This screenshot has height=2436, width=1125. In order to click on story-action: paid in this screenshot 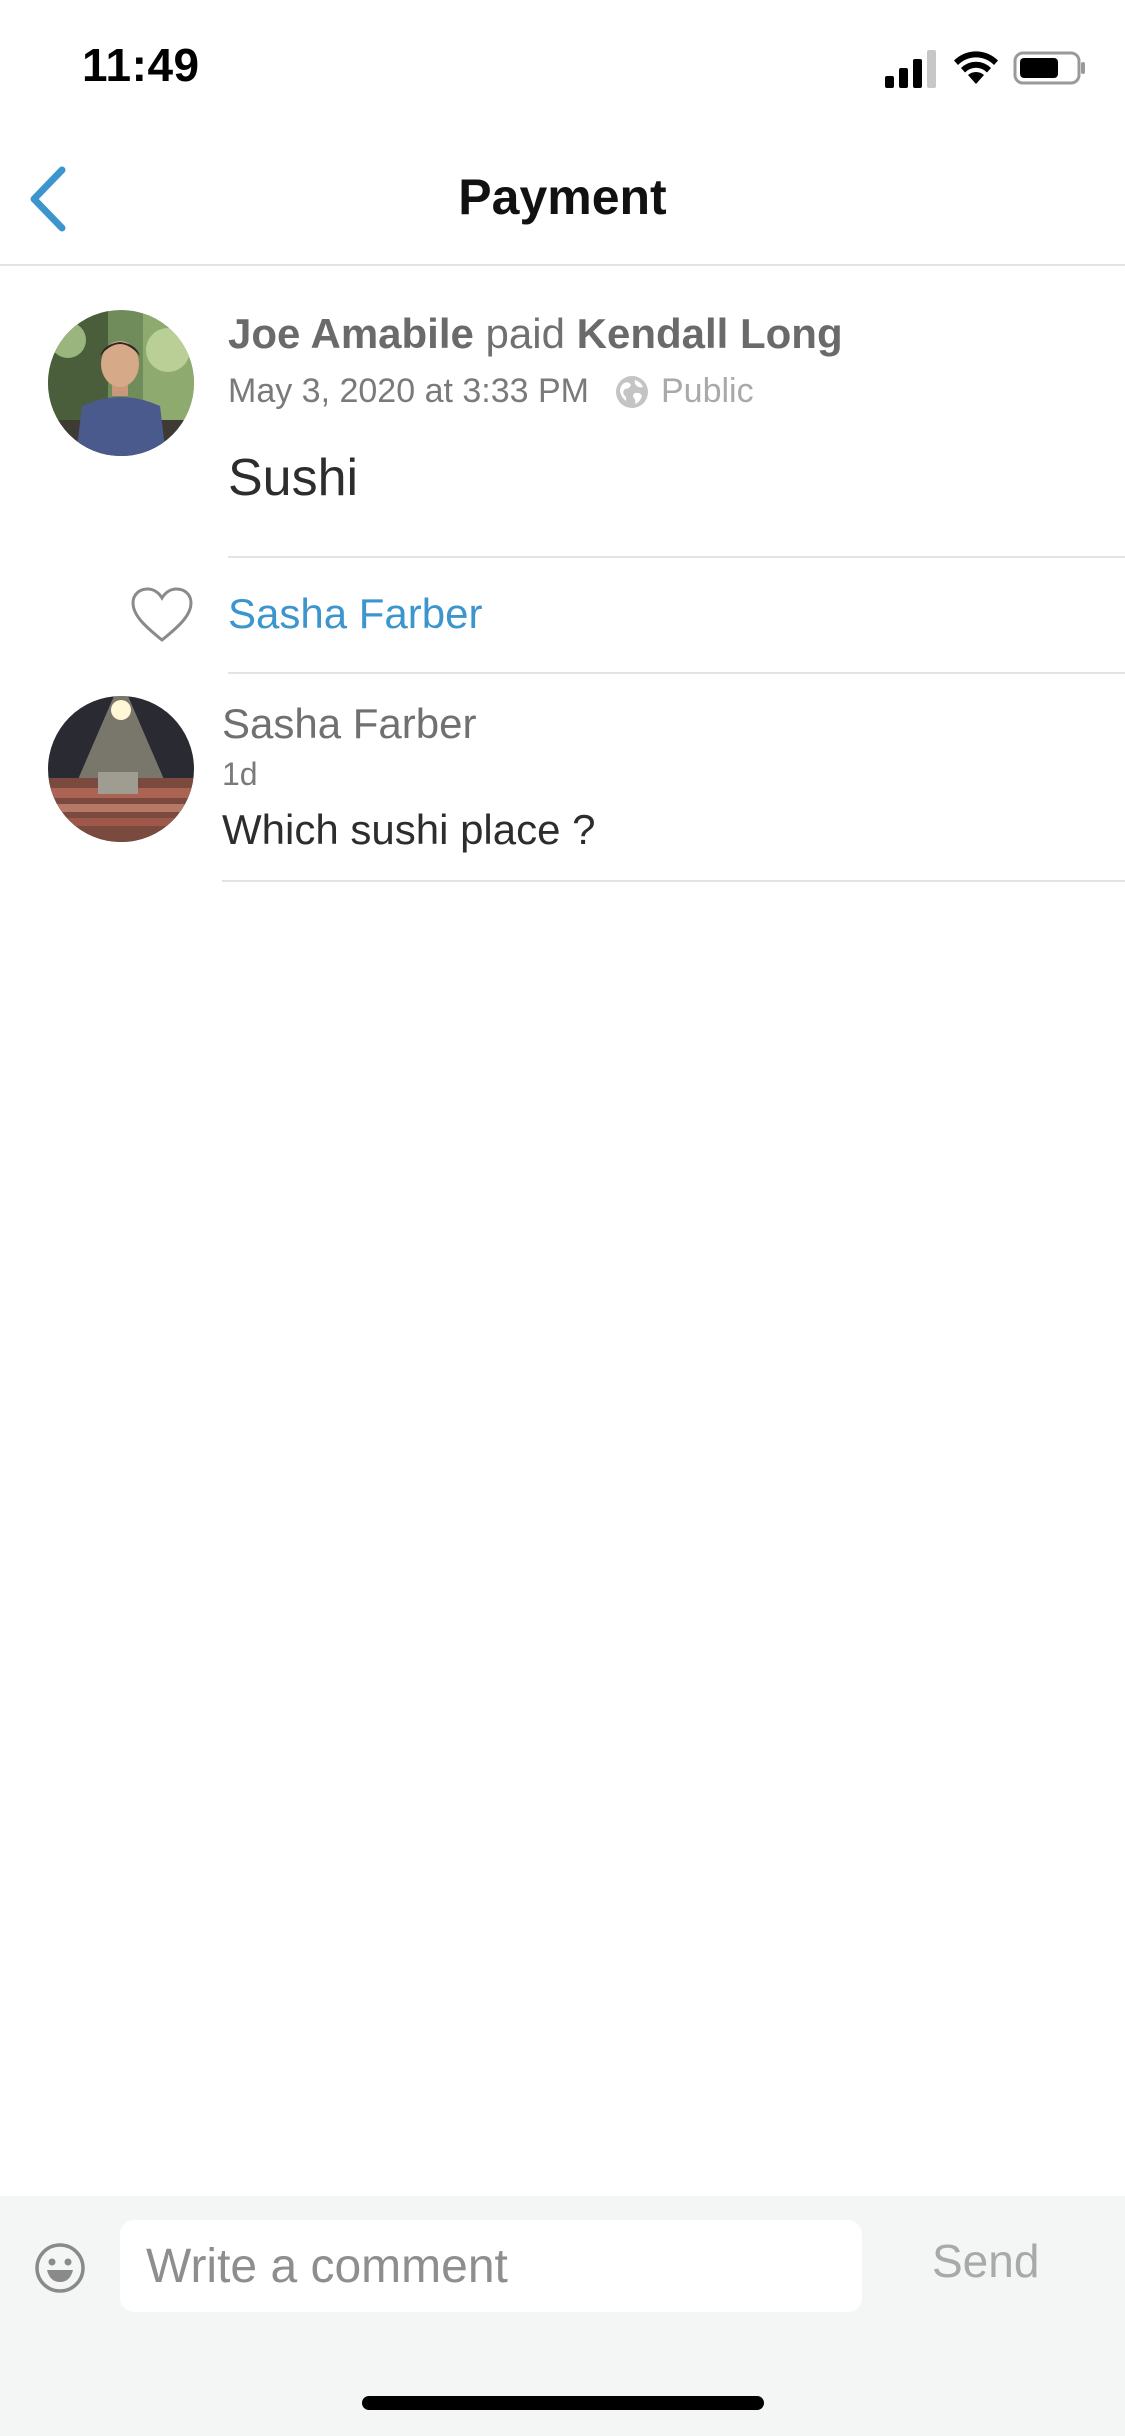, I will do `click(525, 333)`.